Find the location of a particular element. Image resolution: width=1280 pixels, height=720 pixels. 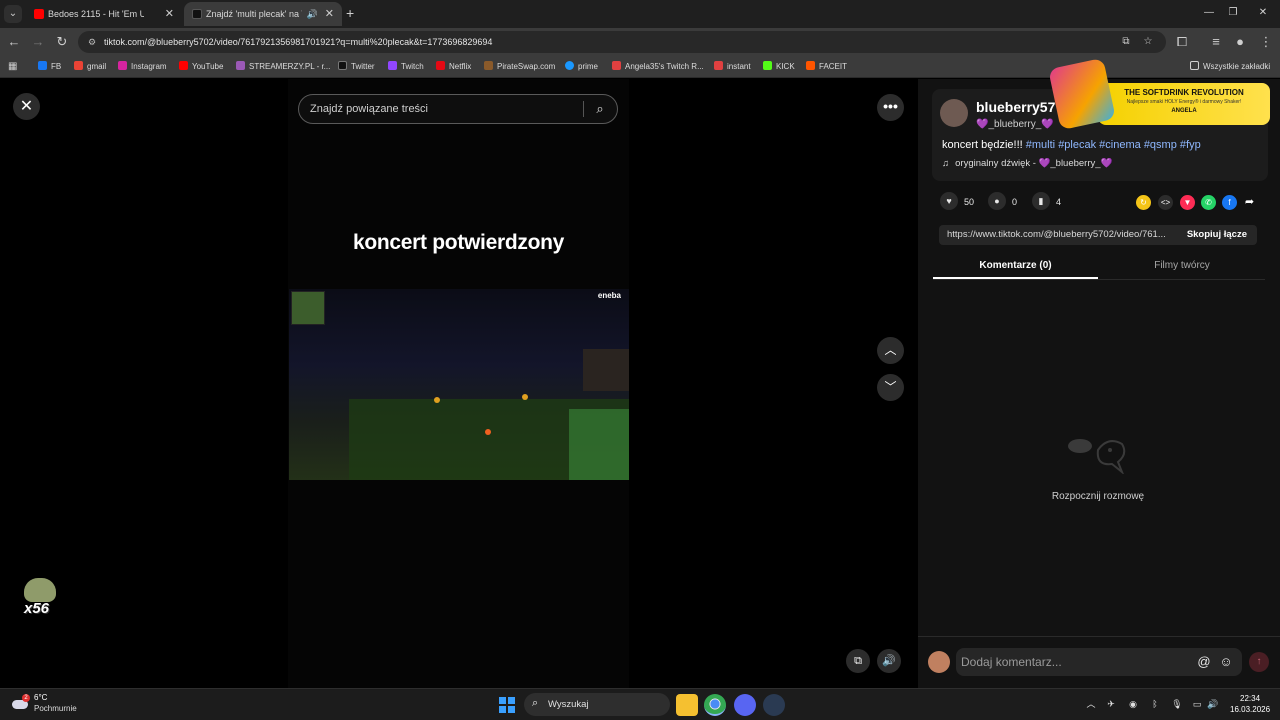

more-options-button: ••• is located at coordinates (890, 107).